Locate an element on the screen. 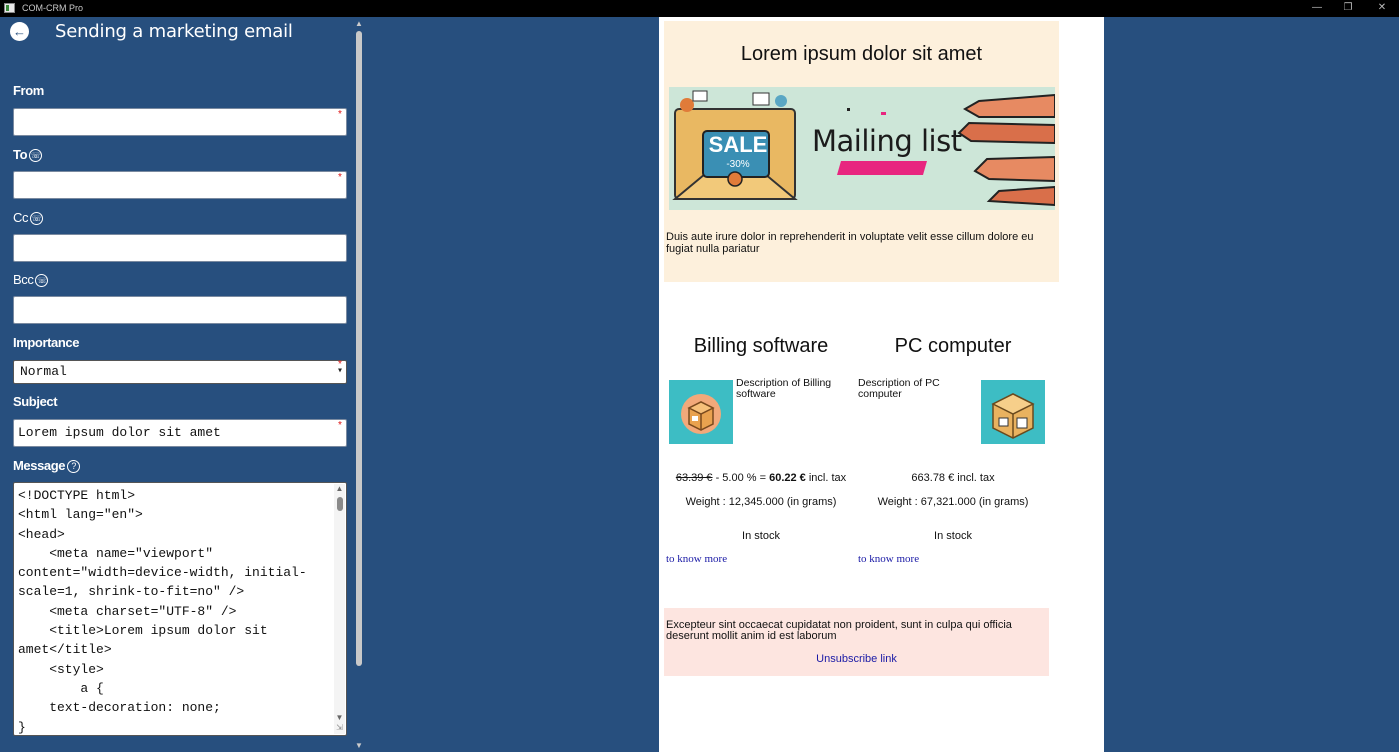 The width and height of the screenshot is (1399, 752). product-title: PC computer is located at coordinates (953, 346).